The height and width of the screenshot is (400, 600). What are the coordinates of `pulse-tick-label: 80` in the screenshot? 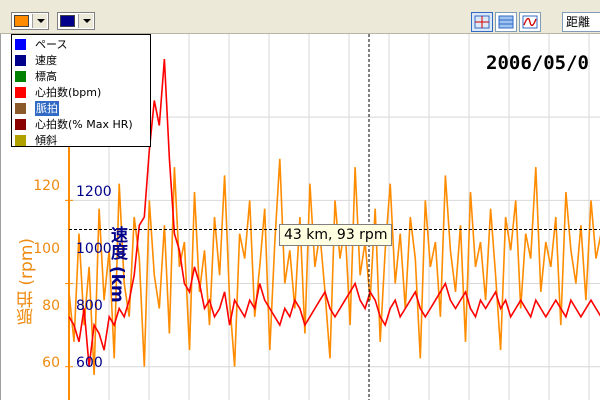 It's located at (51, 306).